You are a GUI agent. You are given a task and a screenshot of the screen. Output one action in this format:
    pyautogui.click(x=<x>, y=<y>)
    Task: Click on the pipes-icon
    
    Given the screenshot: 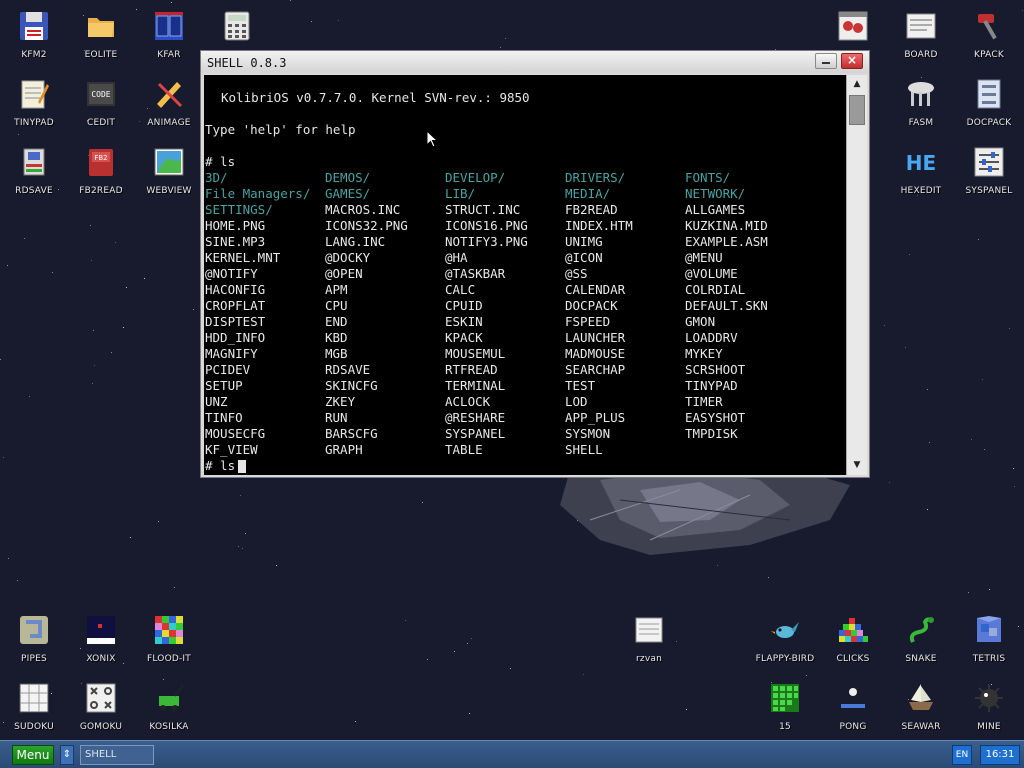 What is the action you would take?
    pyautogui.click(x=34, y=630)
    